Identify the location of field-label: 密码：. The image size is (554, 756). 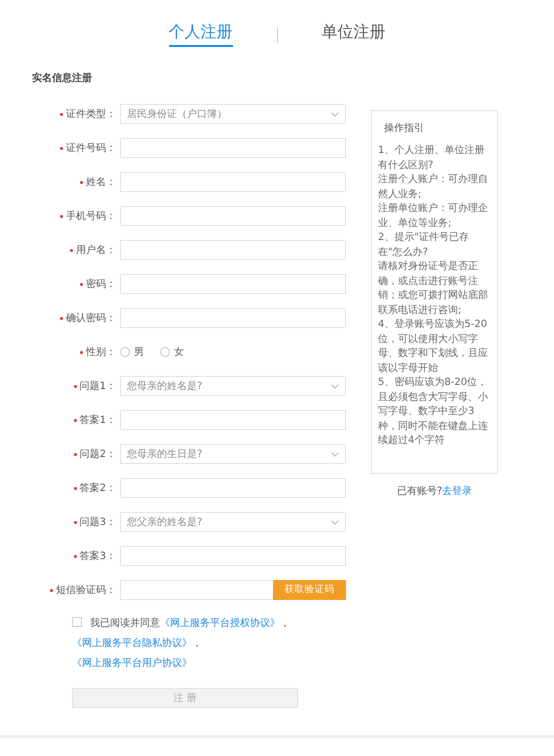
(101, 285).